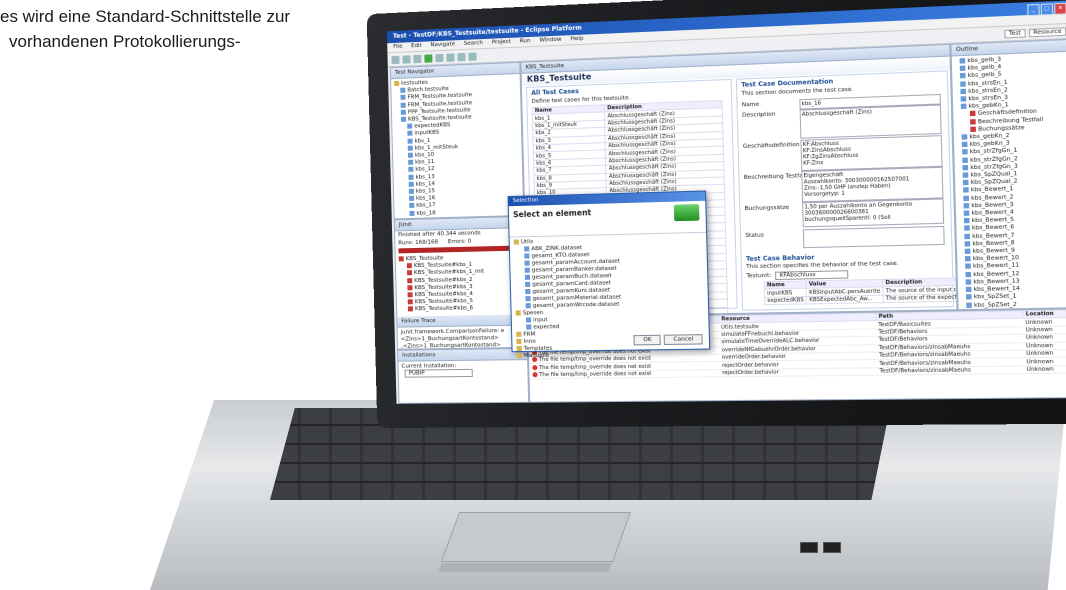 This screenshot has height=590, width=1066. I want to click on menu-navigate: Navigate, so click(442, 44).